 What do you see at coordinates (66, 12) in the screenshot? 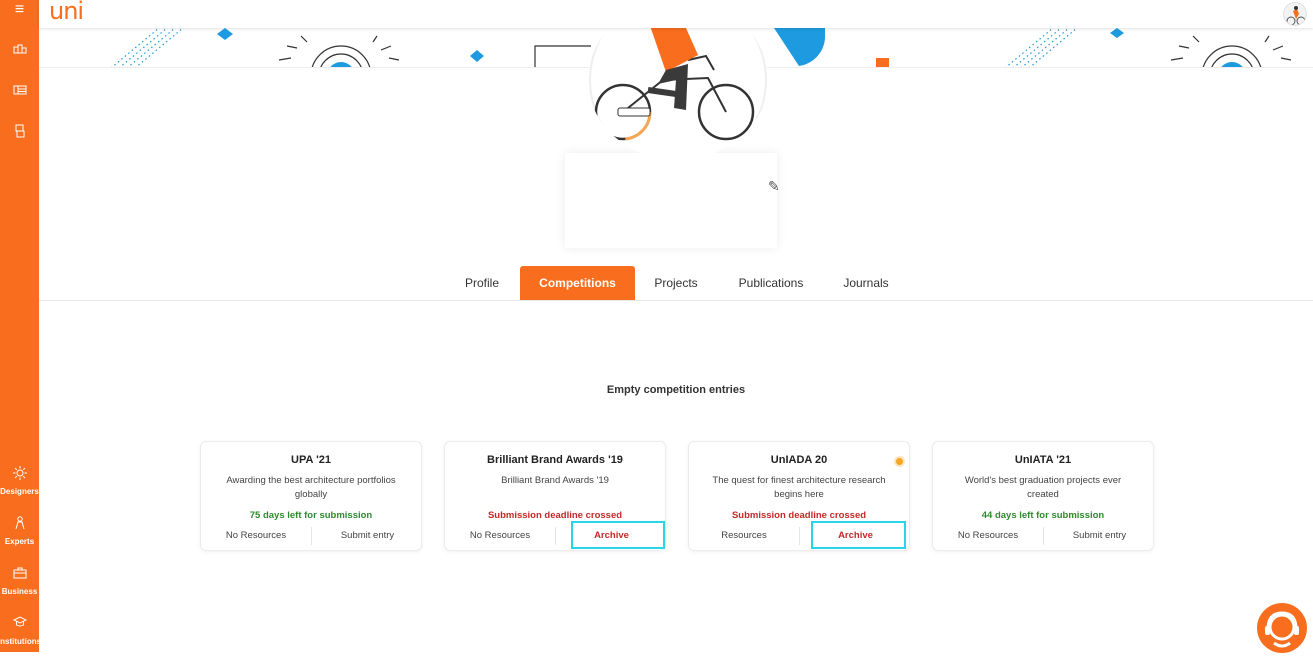
I see `uni-logo: uni` at bounding box center [66, 12].